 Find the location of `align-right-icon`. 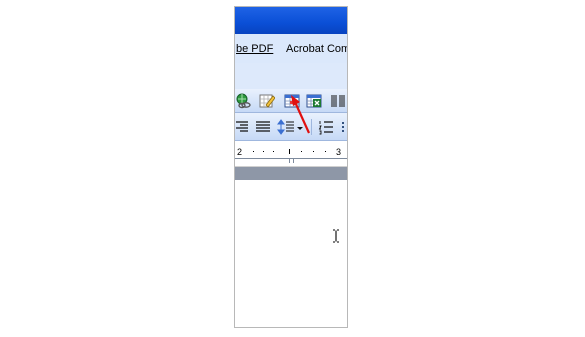

align-right-icon is located at coordinates (243, 127).